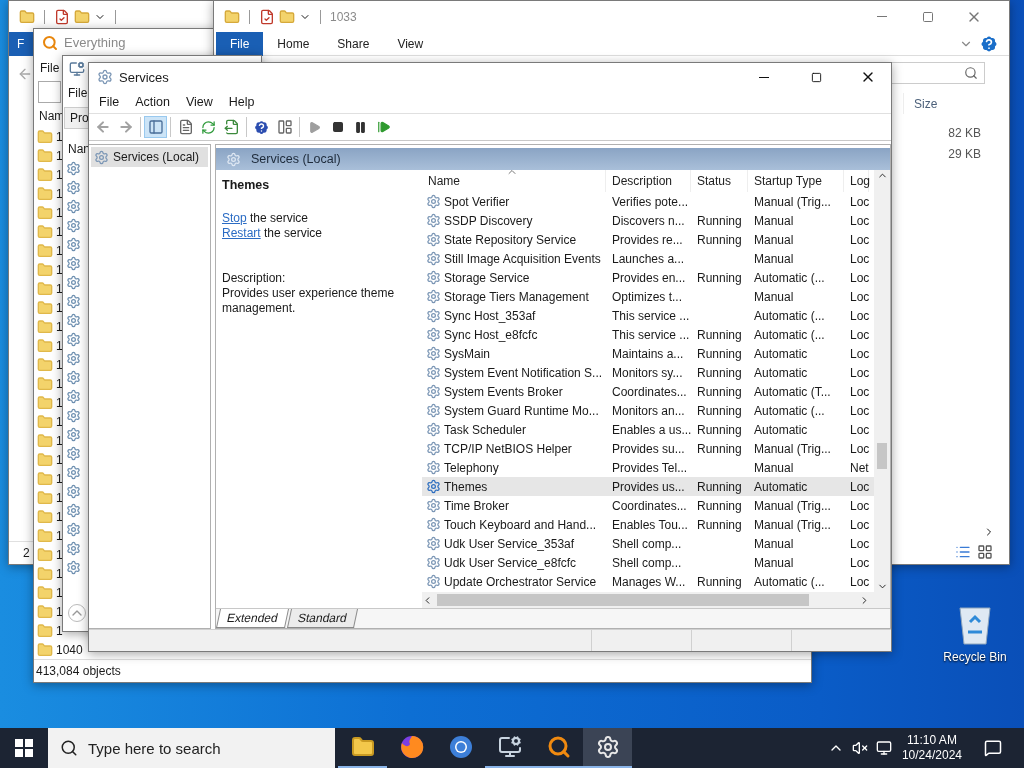  Describe the element at coordinates (254, 278) in the screenshot. I see `description-label: Description:` at that location.